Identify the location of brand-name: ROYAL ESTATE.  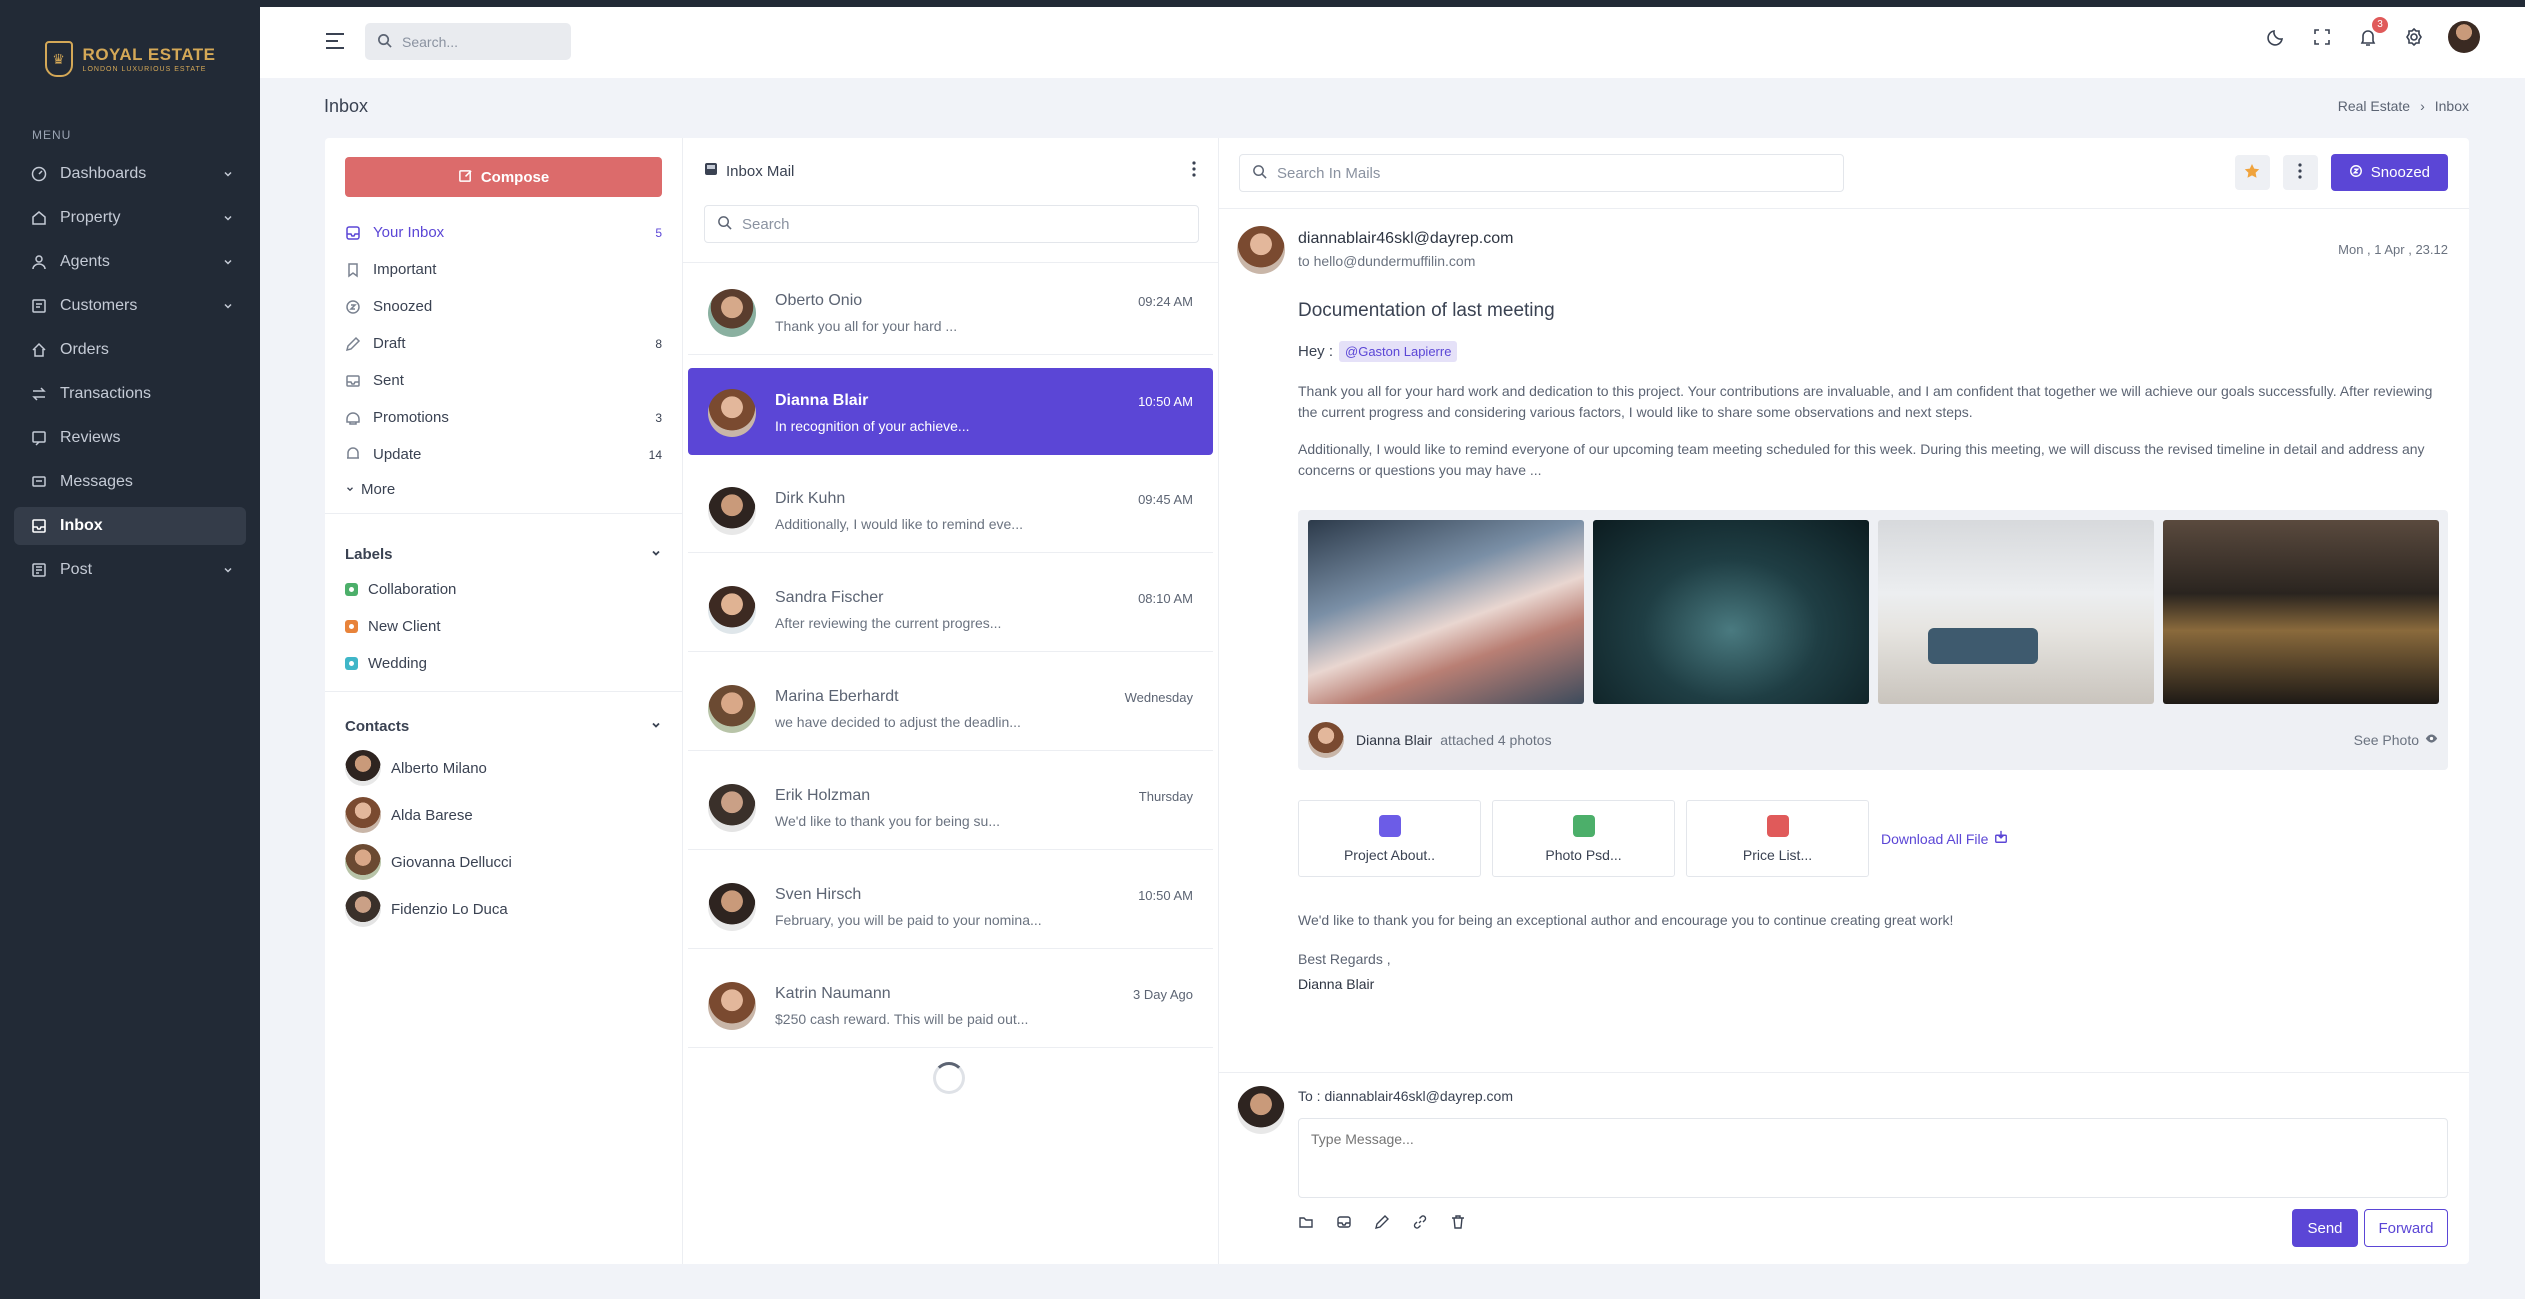
(149, 54).